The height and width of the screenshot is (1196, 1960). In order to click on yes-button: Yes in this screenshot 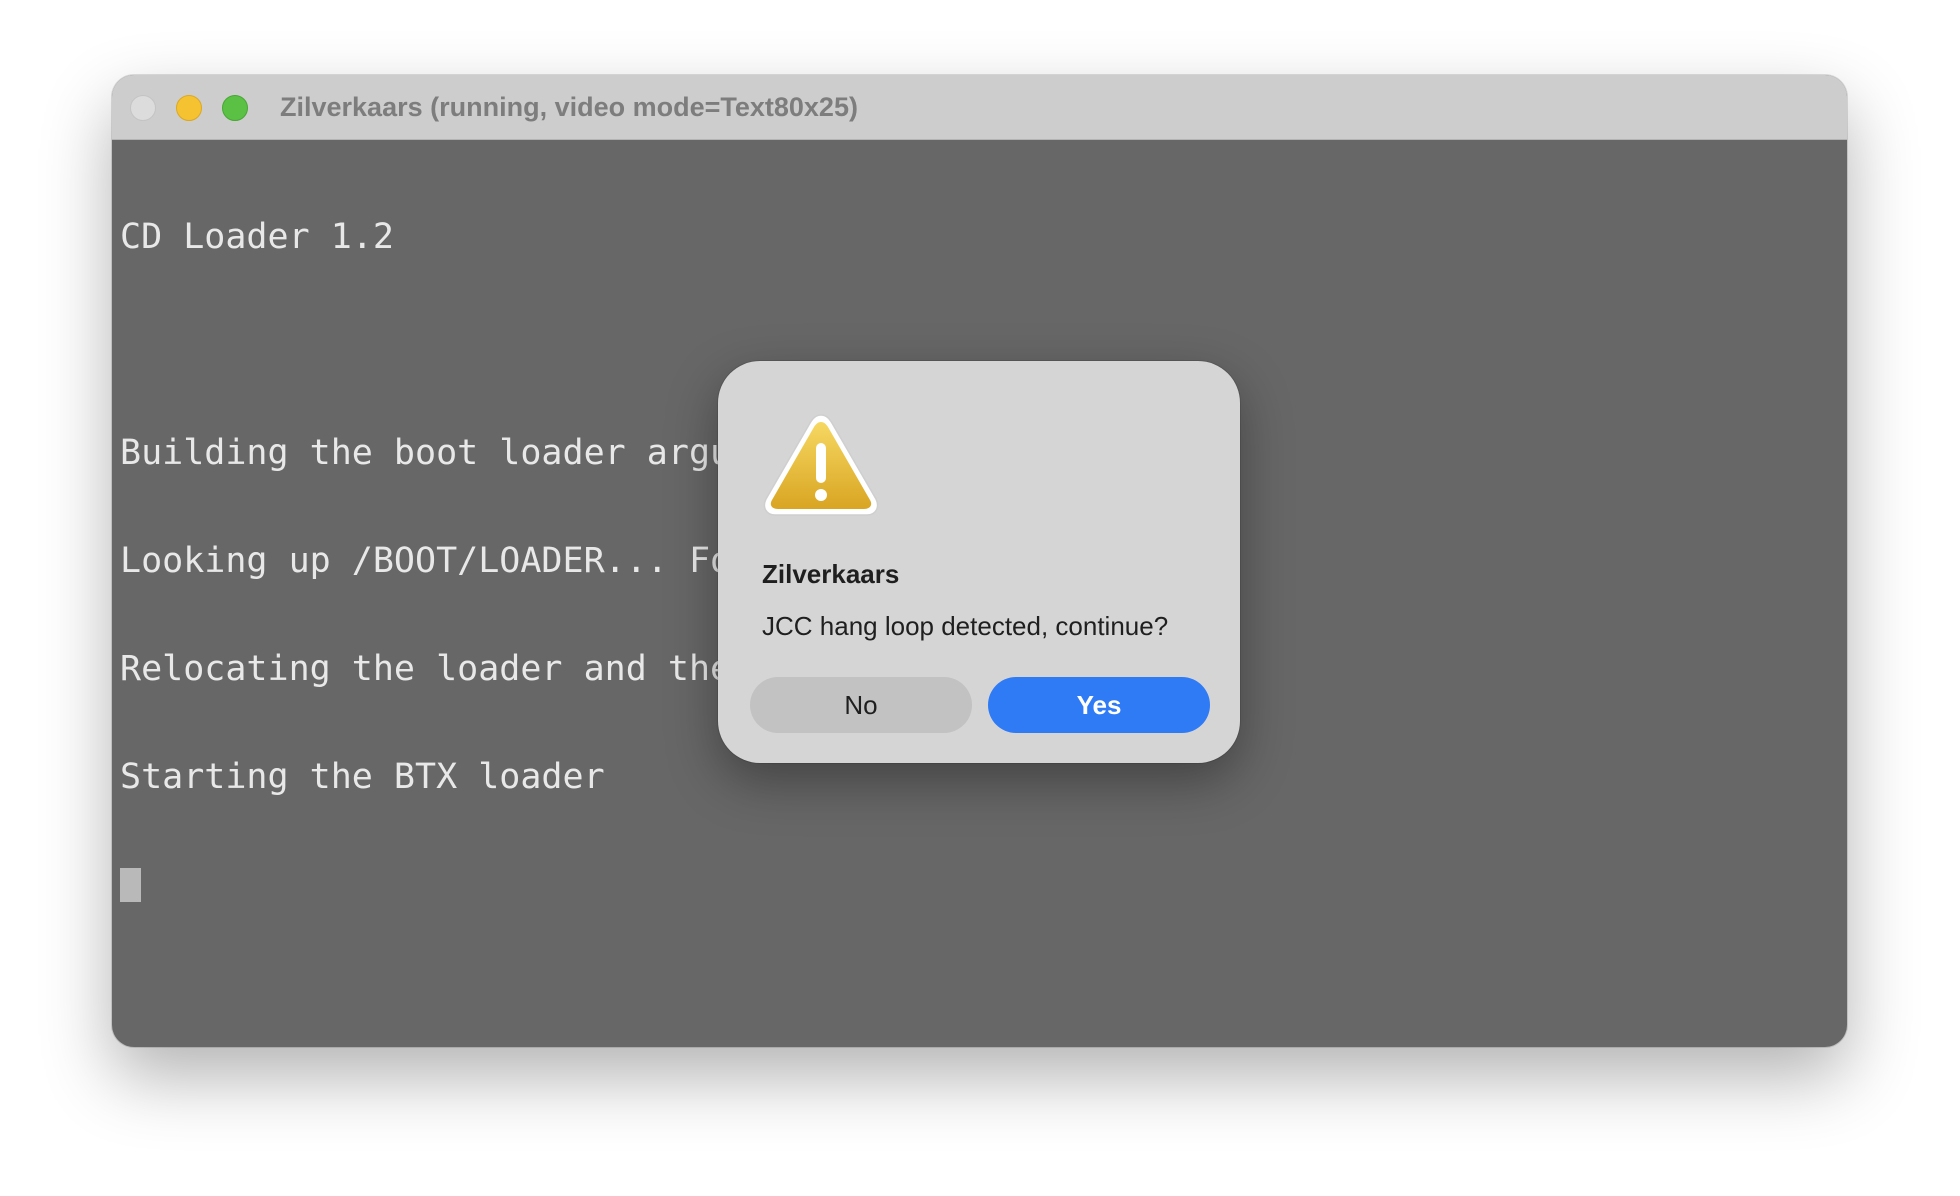, I will do `click(1099, 705)`.